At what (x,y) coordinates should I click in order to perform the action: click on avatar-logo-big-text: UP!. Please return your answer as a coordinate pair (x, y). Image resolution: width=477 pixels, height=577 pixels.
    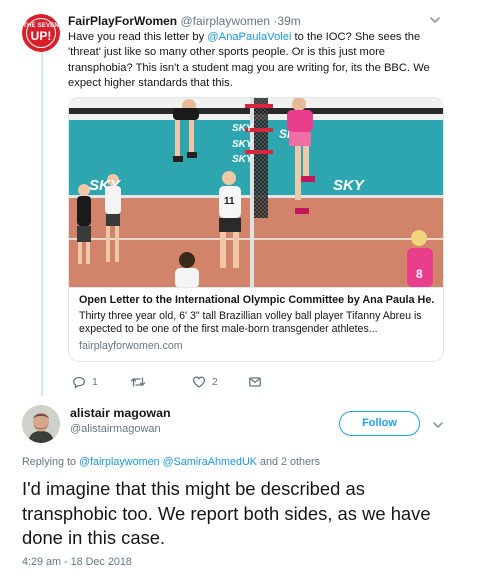
    Looking at the image, I should click on (41, 36).